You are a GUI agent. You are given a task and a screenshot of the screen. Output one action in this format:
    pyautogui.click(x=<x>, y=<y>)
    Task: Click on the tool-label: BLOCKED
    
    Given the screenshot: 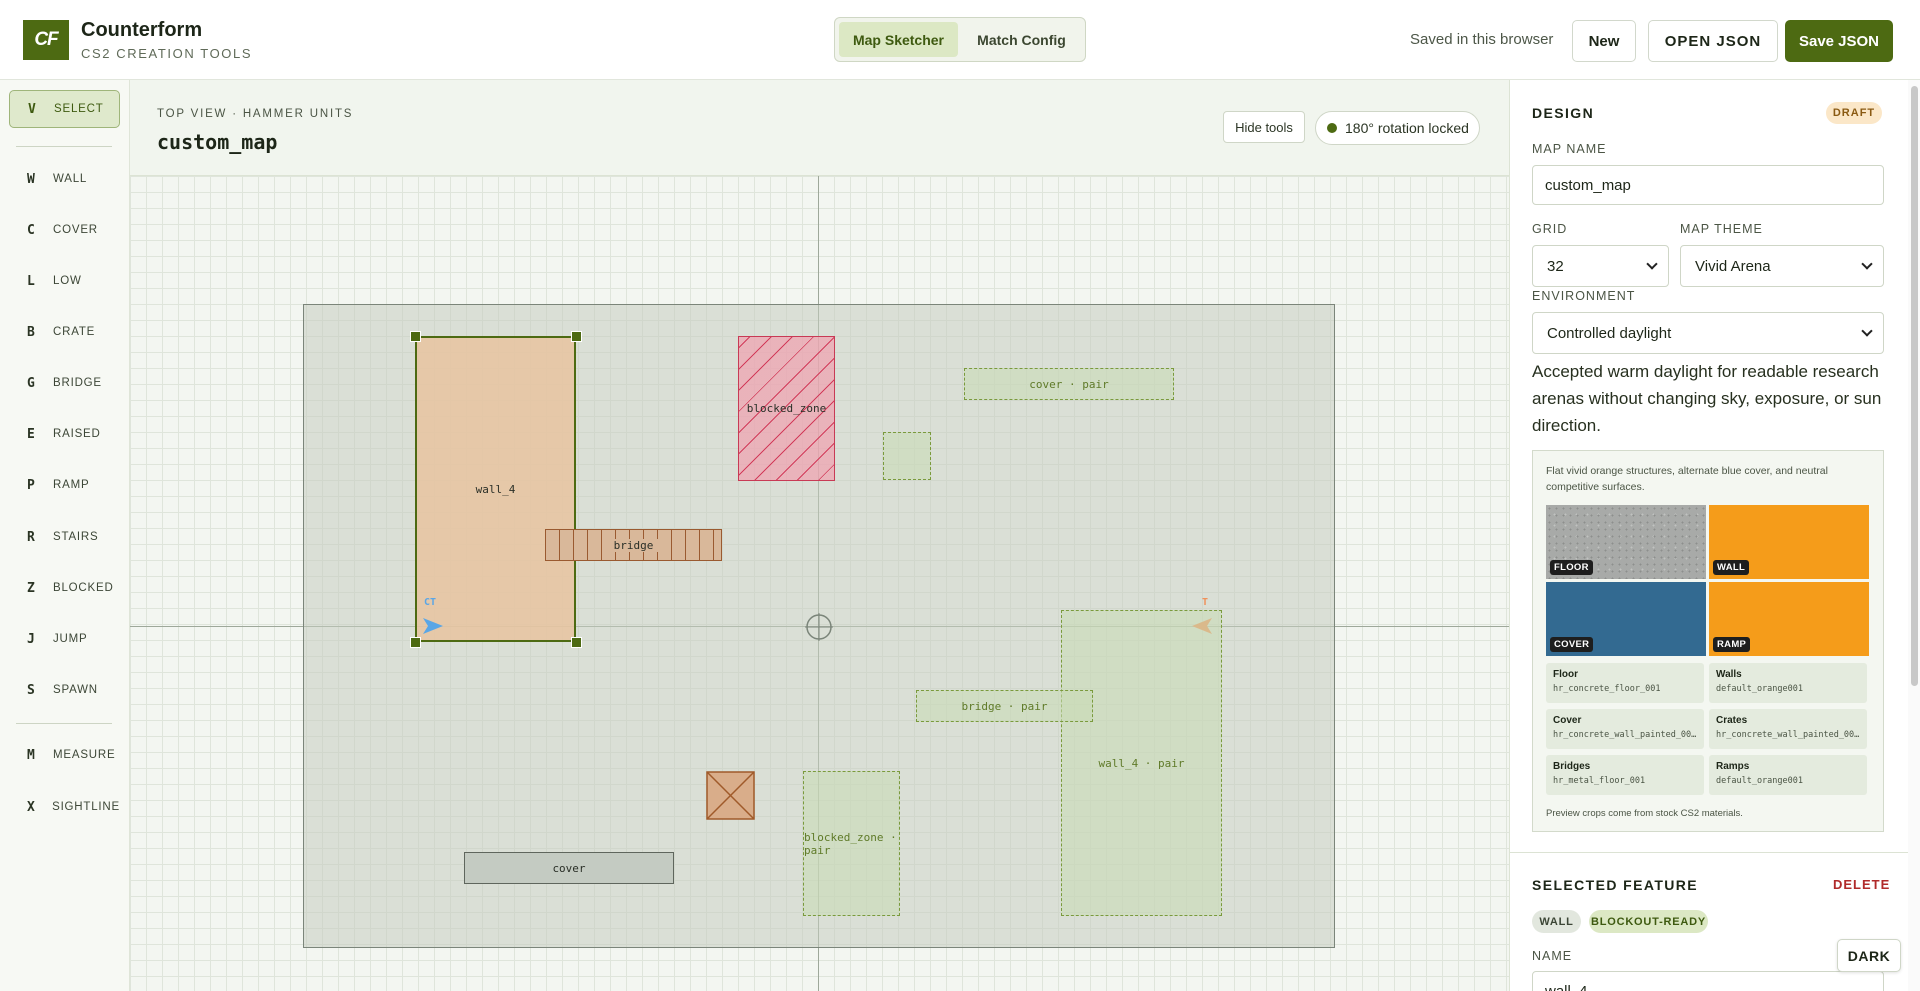 What is the action you would take?
    pyautogui.click(x=83, y=588)
    